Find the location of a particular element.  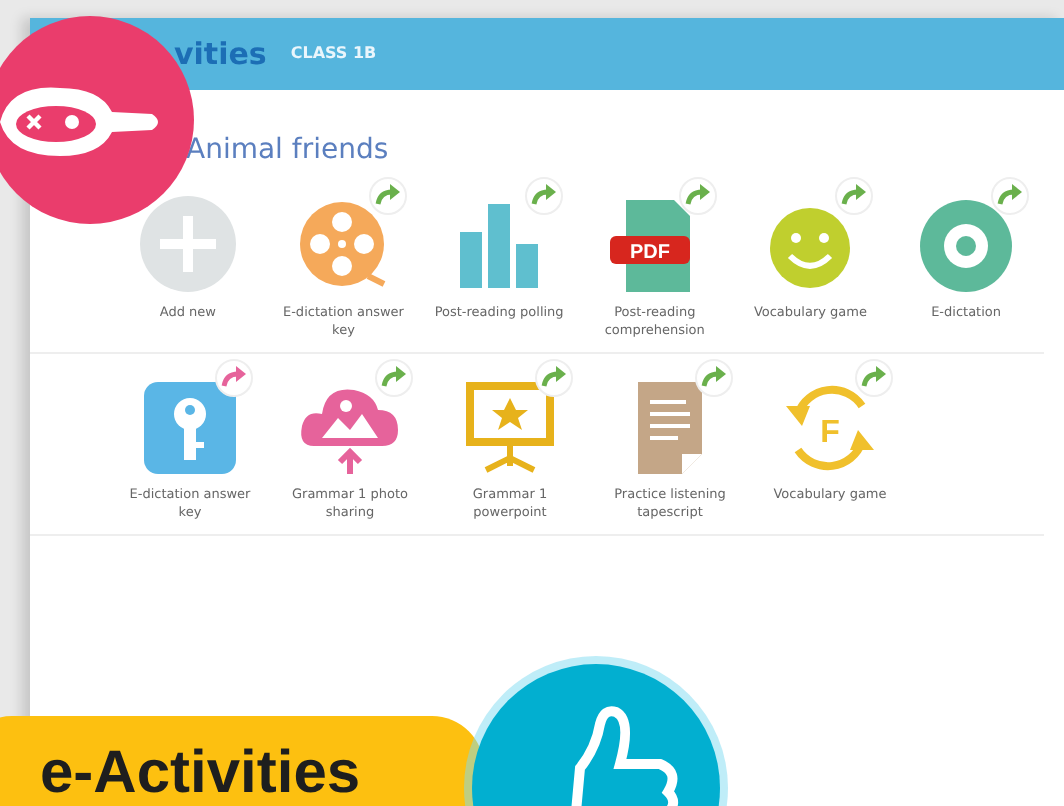

letter-text: F is located at coordinates (830, 433).